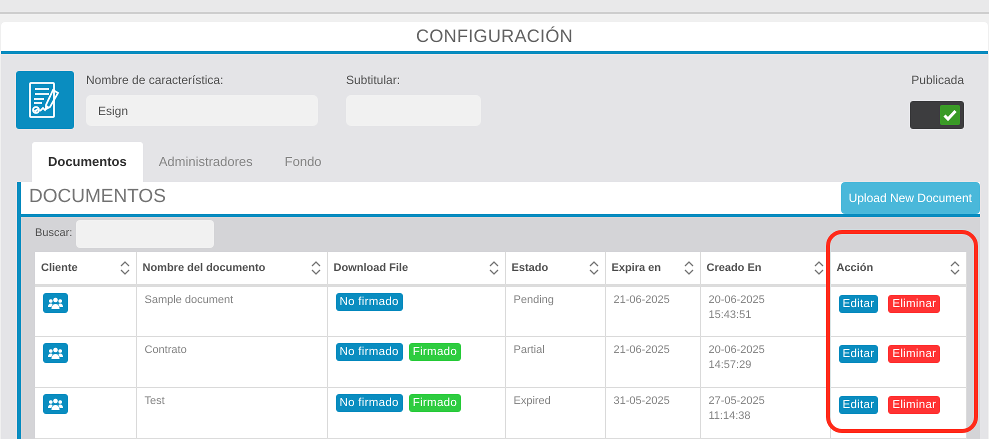  I want to click on table-cell: 27-05-2025 11:14:38, so click(765, 413).